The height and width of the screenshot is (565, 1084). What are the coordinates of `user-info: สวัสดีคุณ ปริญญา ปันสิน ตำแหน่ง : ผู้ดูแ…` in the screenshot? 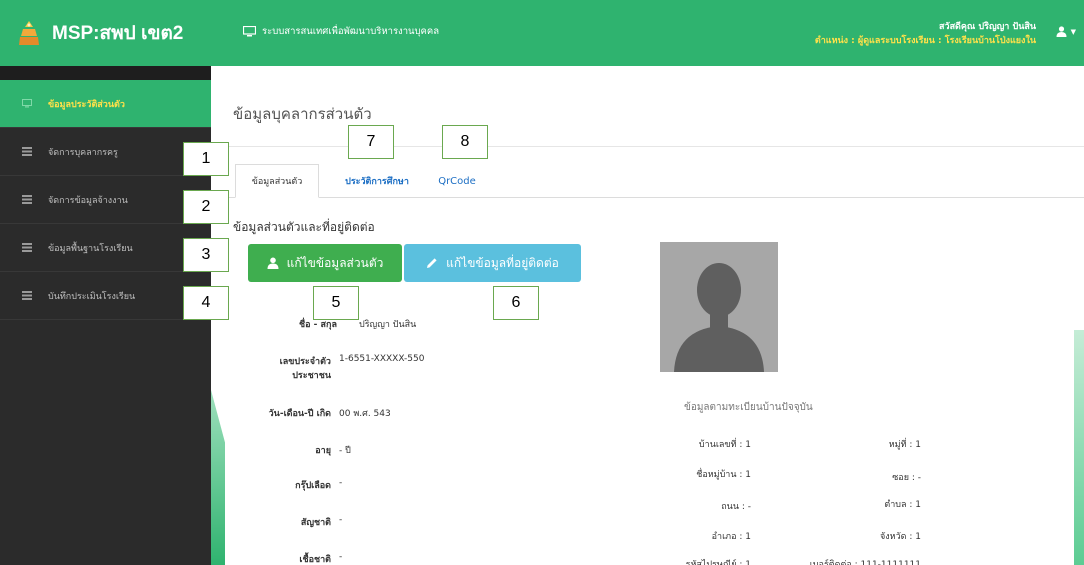 It's located at (925, 34).